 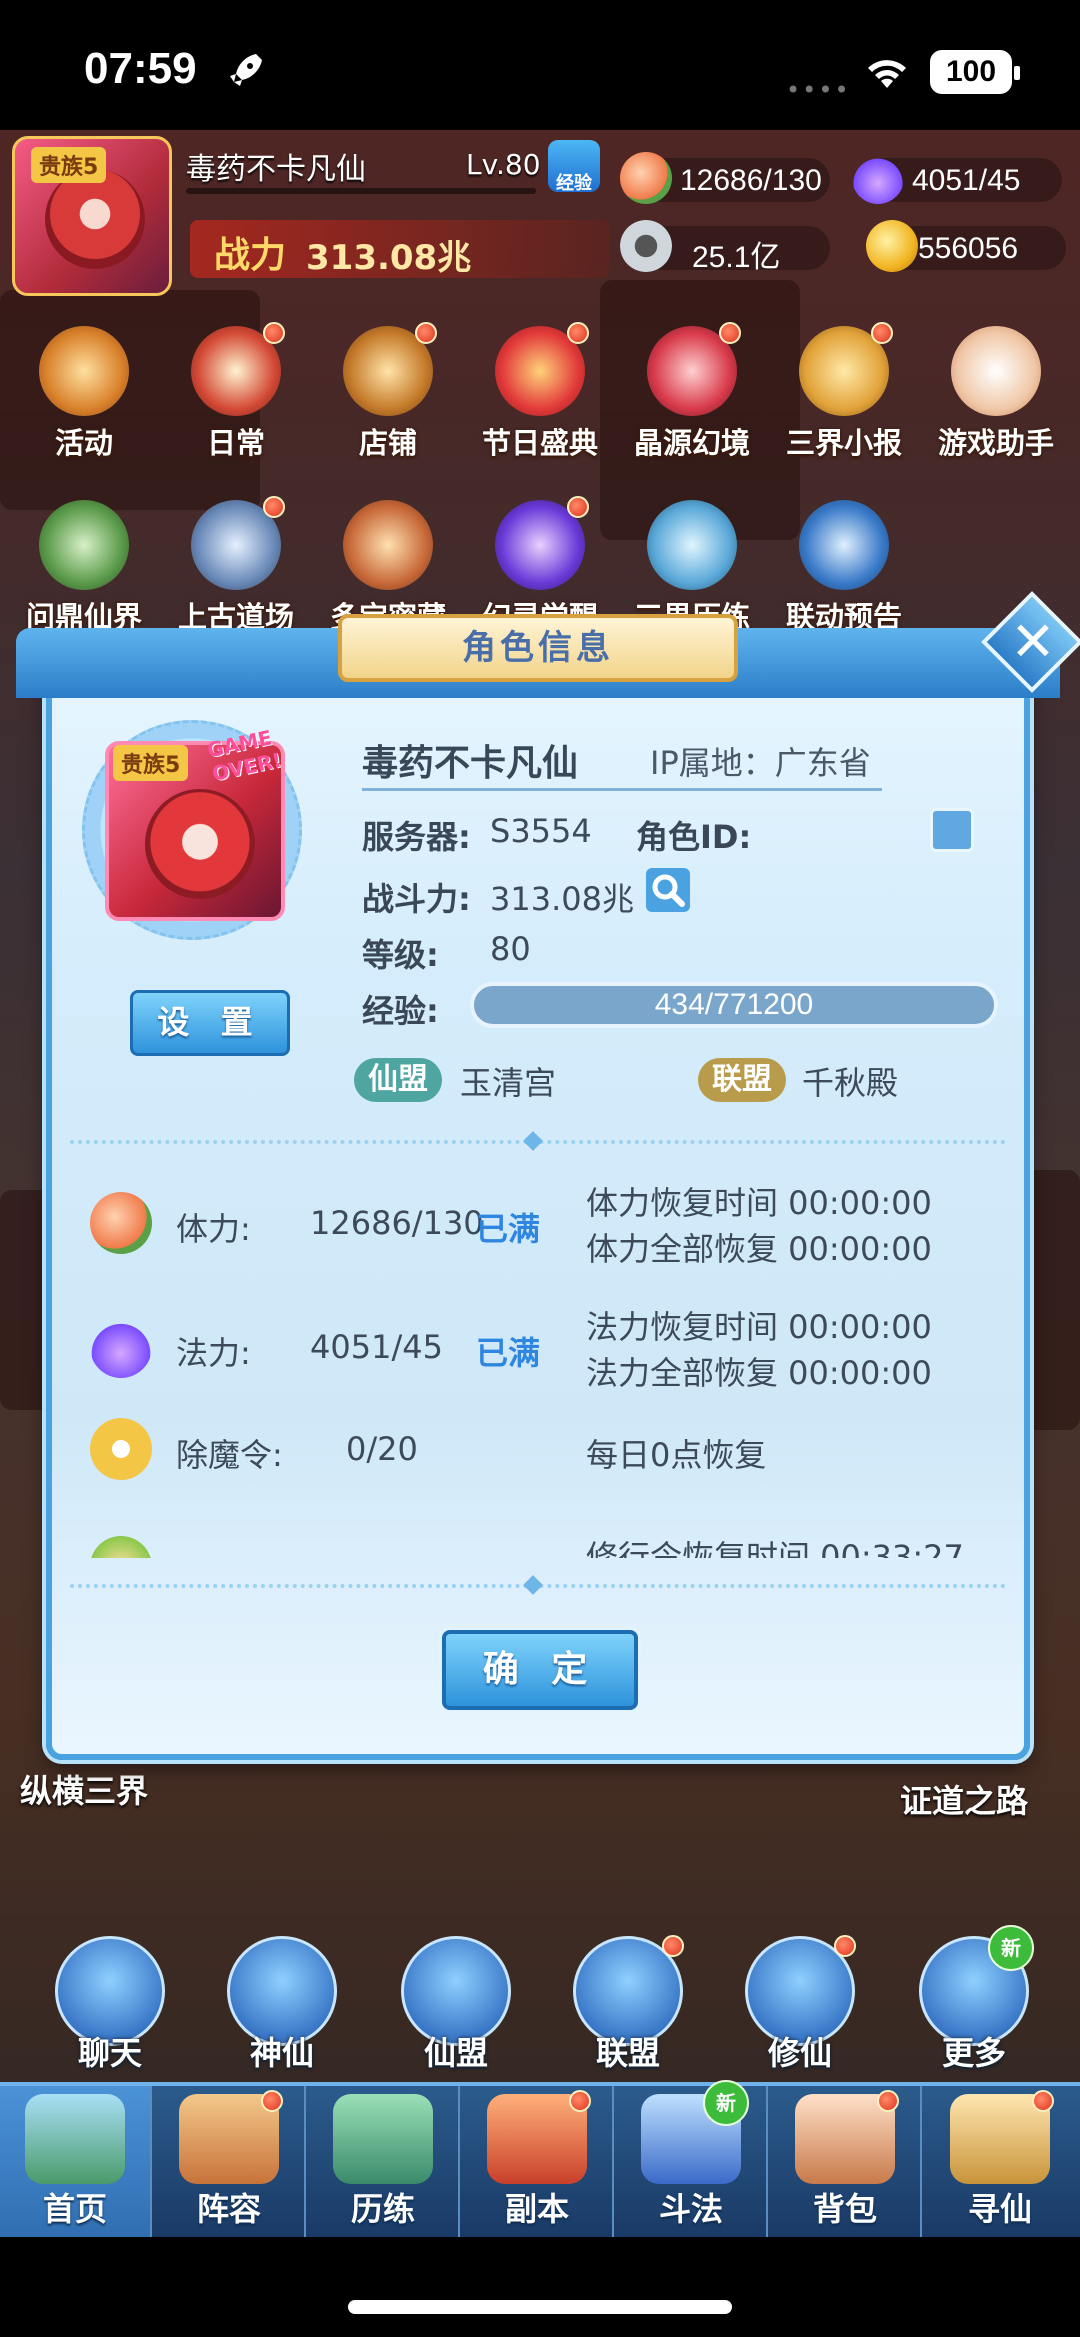 I want to click on role-name: 毒药不卡凡仙, so click(x=470, y=763).